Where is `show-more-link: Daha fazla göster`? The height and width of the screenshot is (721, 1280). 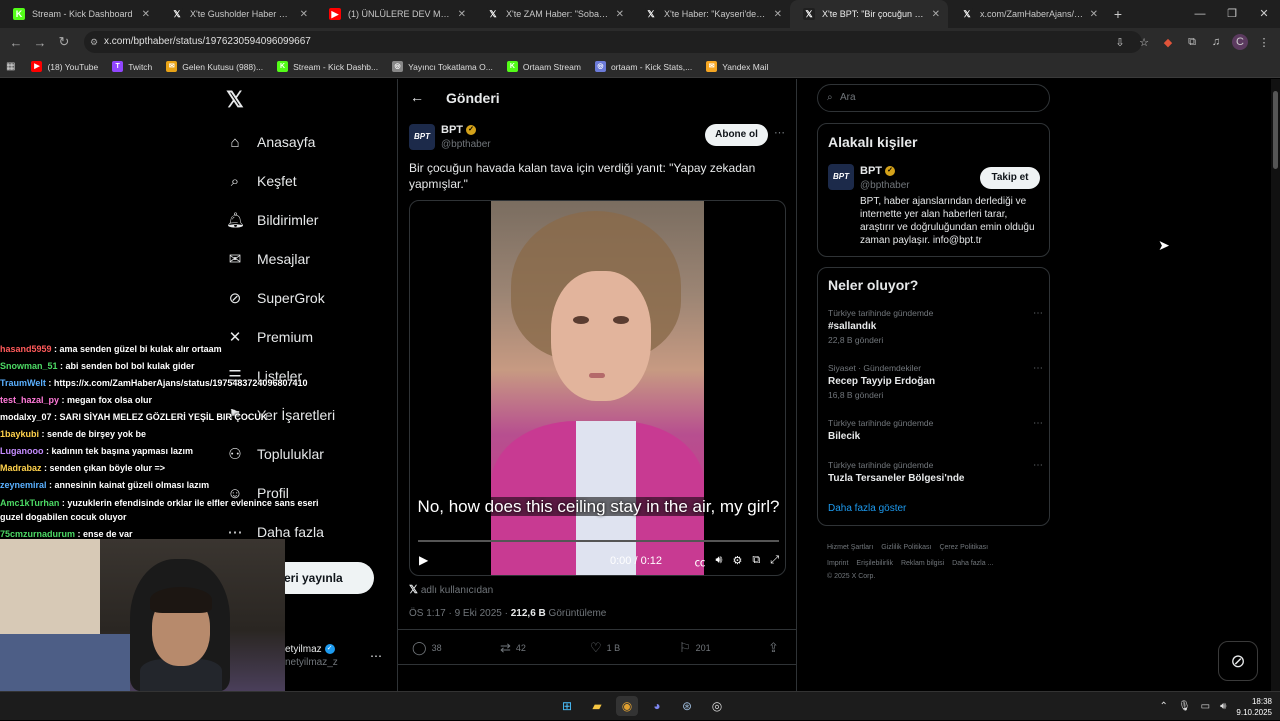 show-more-link: Daha fazla göster is located at coordinates (867, 508).